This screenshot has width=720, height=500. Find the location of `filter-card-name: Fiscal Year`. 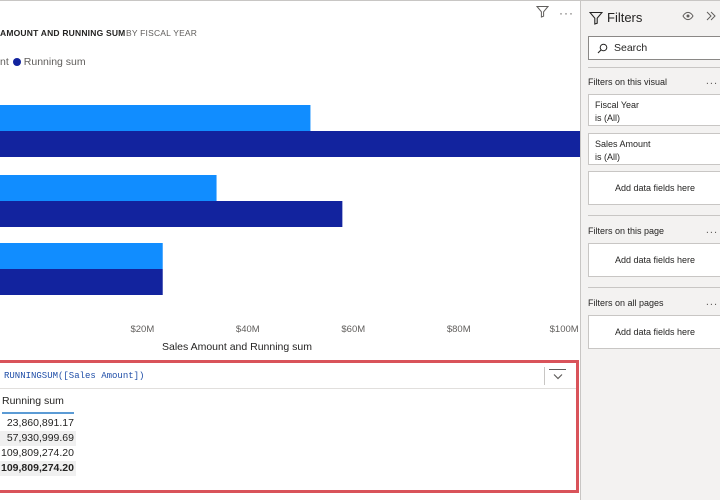

filter-card-name: Fiscal Year is located at coordinates (617, 105).